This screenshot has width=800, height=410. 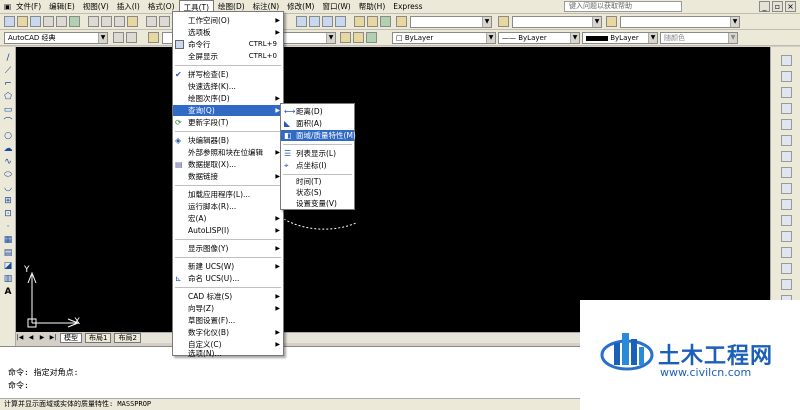 What do you see at coordinates (8, 292) in the screenshot?
I see `multiline-text-icon: A` at bounding box center [8, 292].